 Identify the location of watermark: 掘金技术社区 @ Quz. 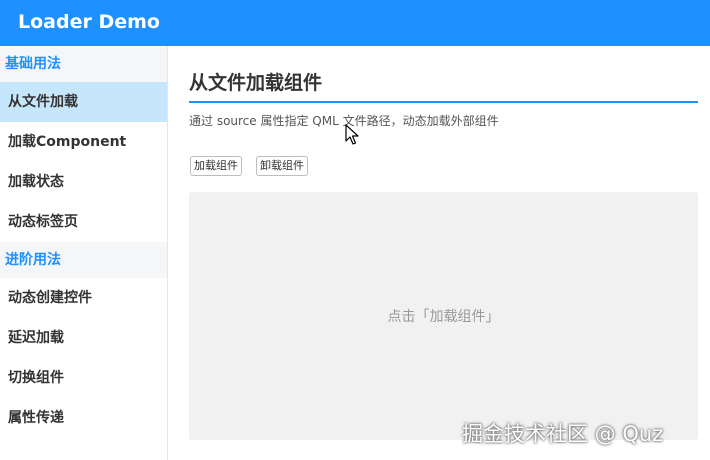
(563, 434).